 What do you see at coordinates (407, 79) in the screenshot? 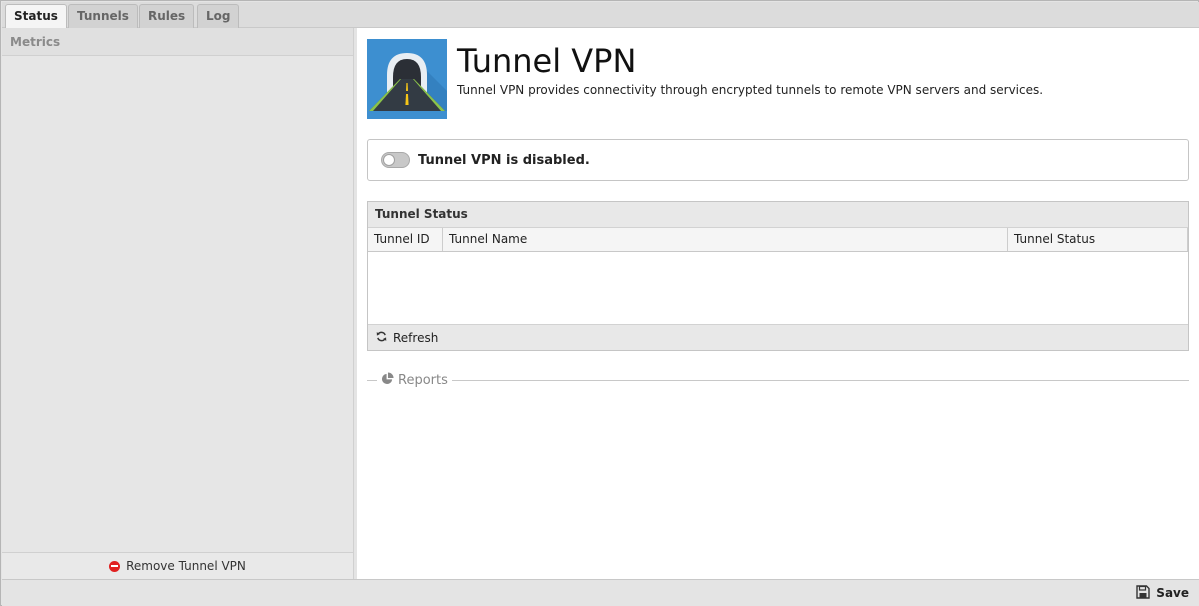
I see `tunnel-road-icon` at bounding box center [407, 79].